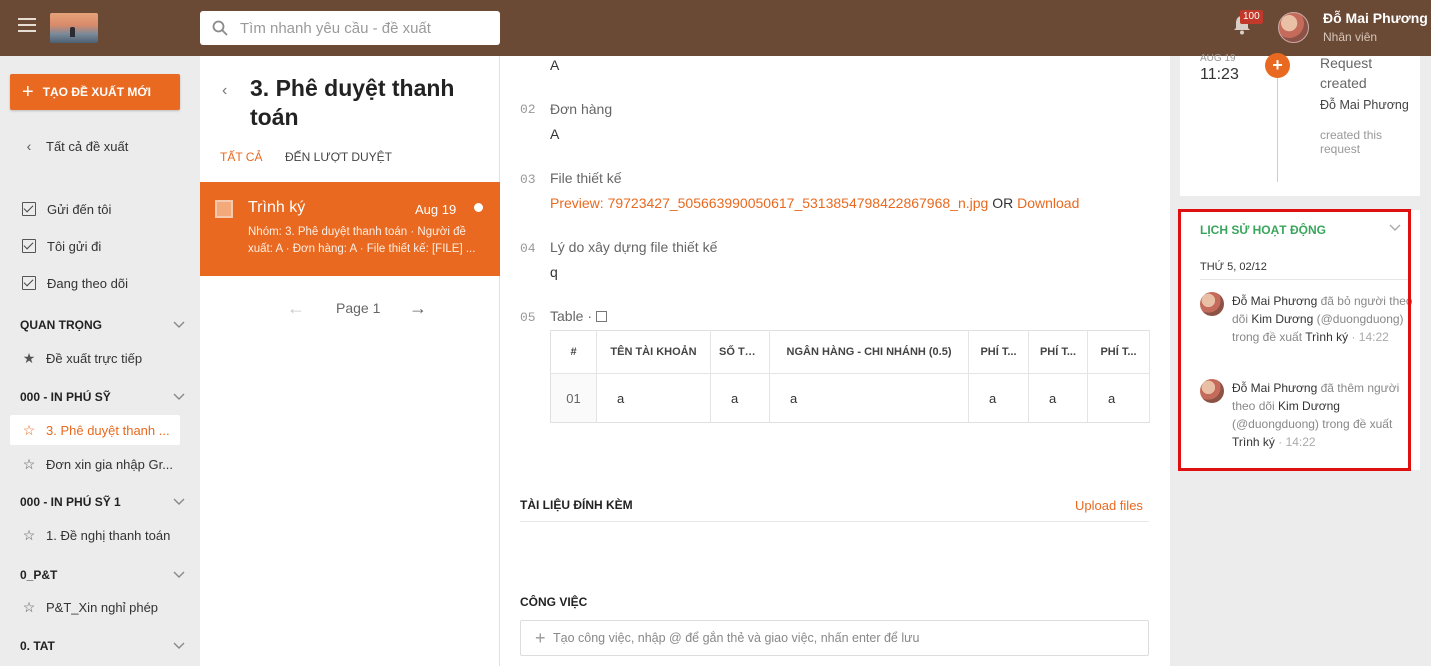 The width and height of the screenshot is (1431, 666). I want to click on notification-badge: 100, so click(1251, 17).